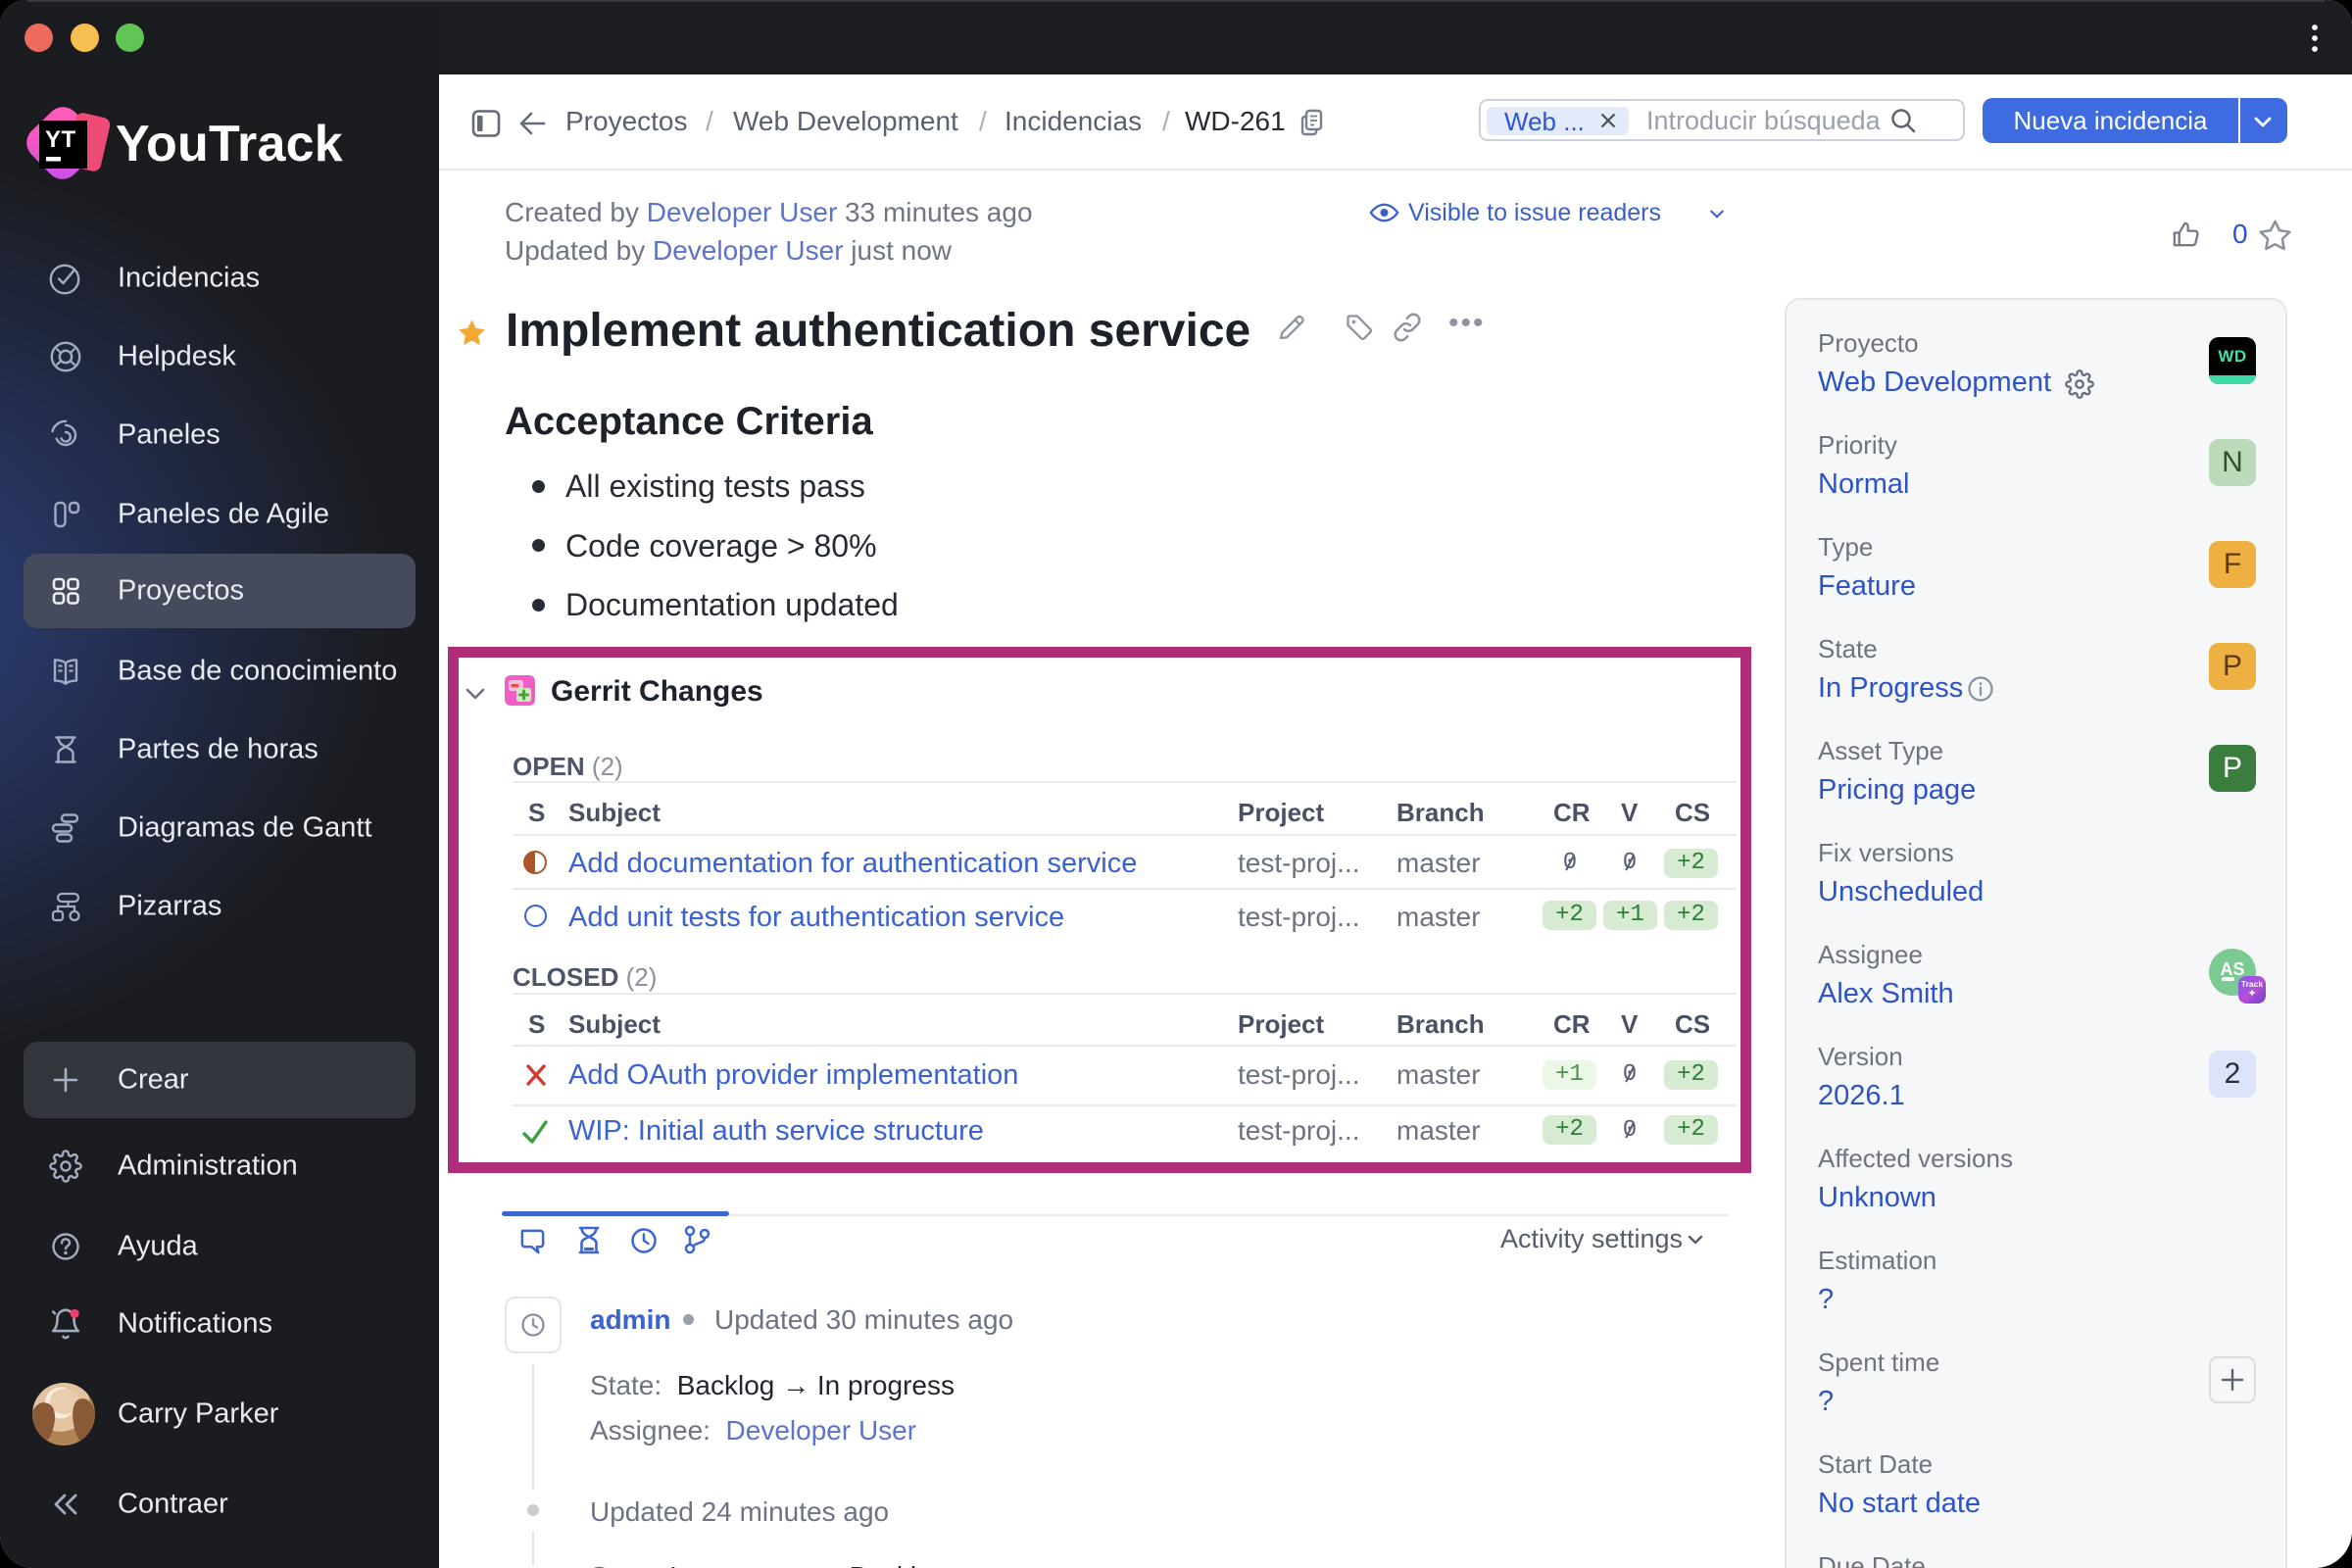  Describe the element at coordinates (60, 139) in the screenshot. I see `svg-text: YT` at that location.